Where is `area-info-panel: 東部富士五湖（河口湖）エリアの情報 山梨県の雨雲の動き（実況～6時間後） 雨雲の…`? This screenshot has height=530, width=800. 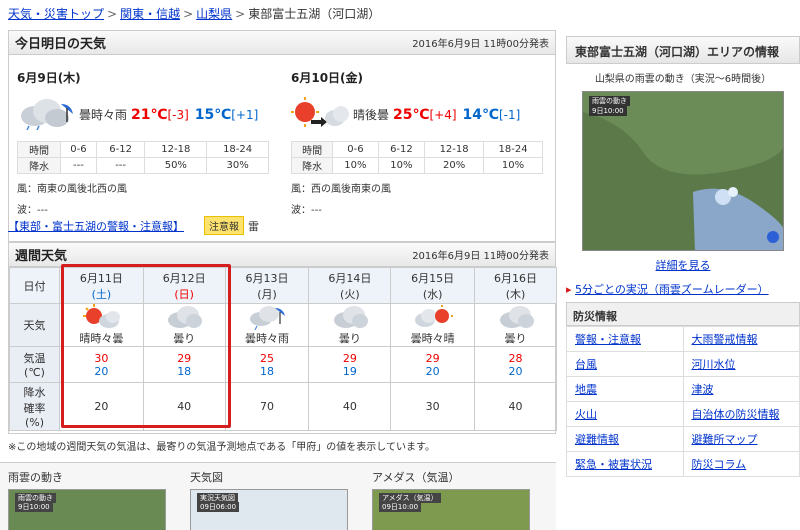 area-info-panel: 東部富士五湖（河口湖）エリアの情報 山梨県の雨雲の動き（実況～6時間後） 雨雲の… is located at coordinates (683, 166).